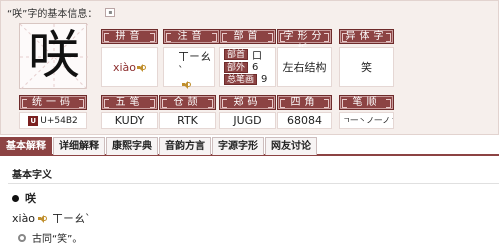  What do you see at coordinates (32, 175) in the screenshot?
I see `section-title: 基本字义` at bounding box center [32, 175].